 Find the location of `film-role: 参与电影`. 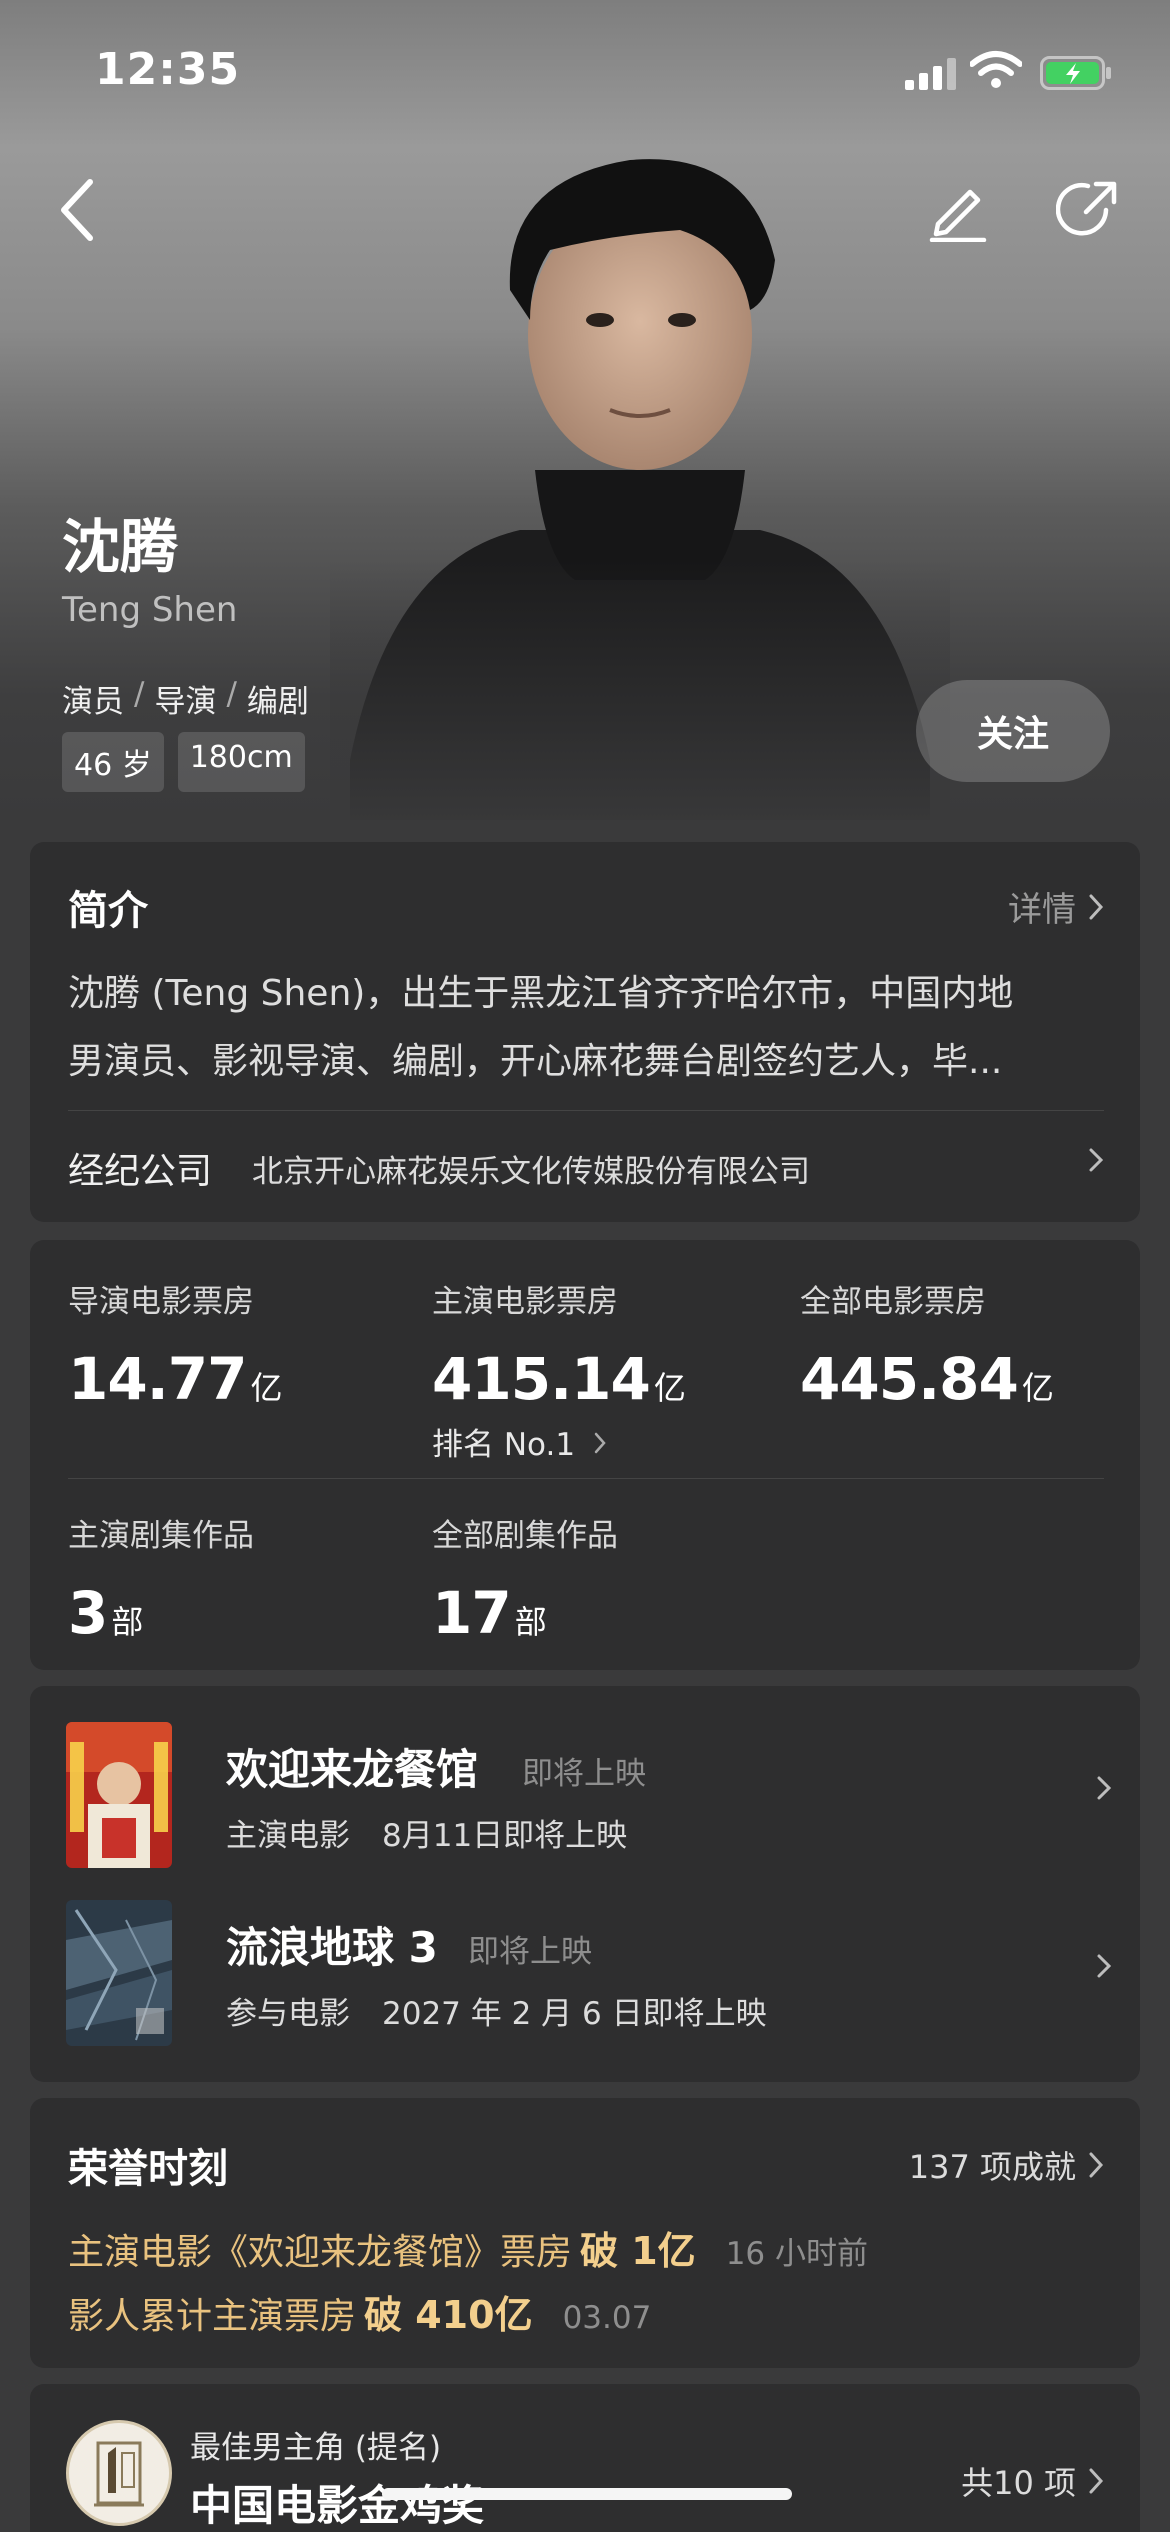

film-role: 参与电影 is located at coordinates (288, 2014).